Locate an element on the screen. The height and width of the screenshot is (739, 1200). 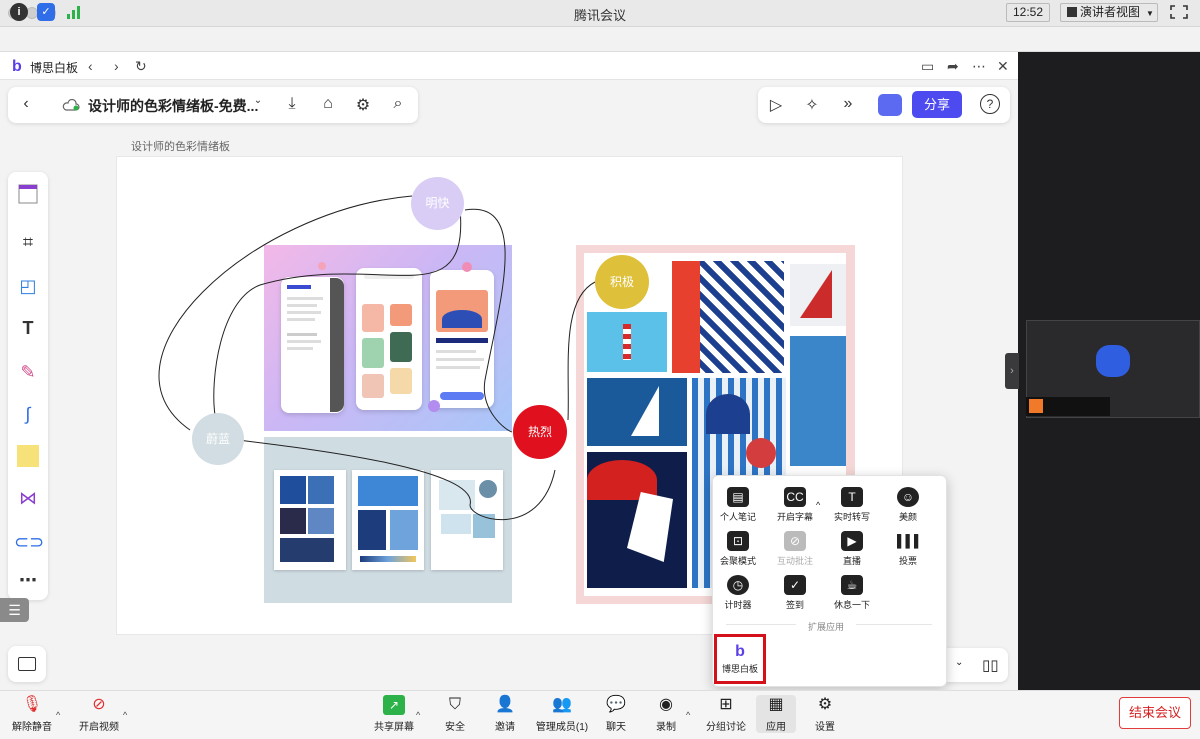
close-icon: ✕ is located at coordinates (1003, 66).